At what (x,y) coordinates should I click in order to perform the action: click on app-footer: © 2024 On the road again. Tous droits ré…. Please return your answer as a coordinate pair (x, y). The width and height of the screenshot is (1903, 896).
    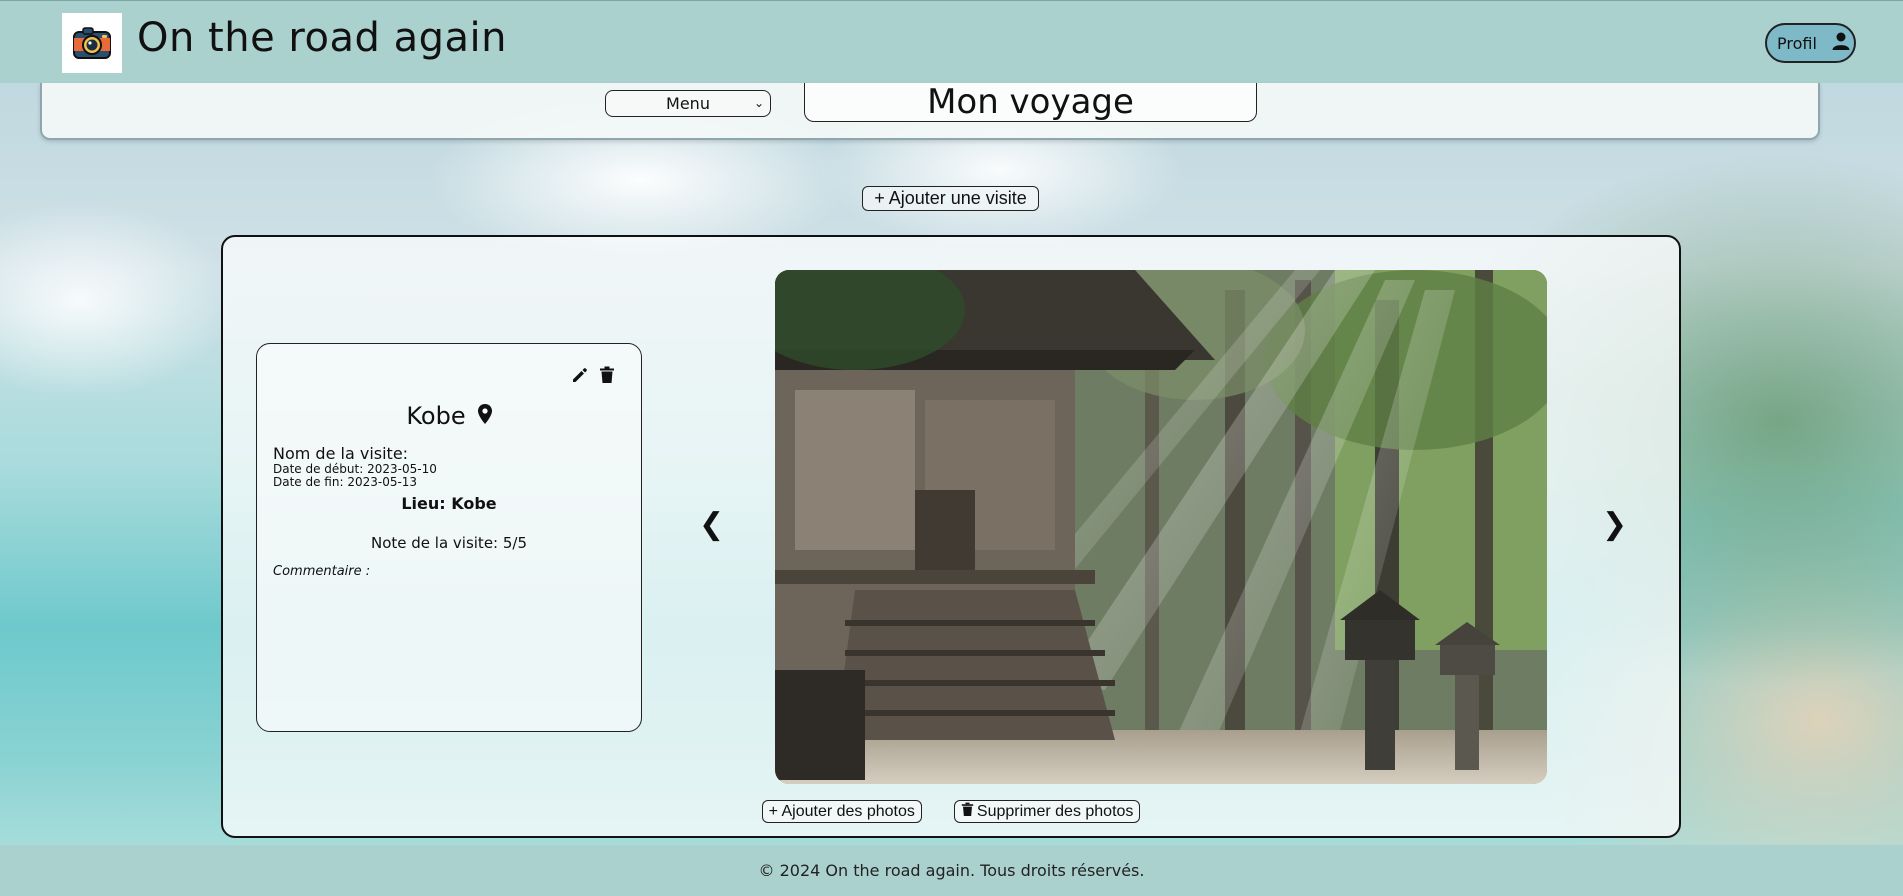
    Looking at the image, I should click on (951, 870).